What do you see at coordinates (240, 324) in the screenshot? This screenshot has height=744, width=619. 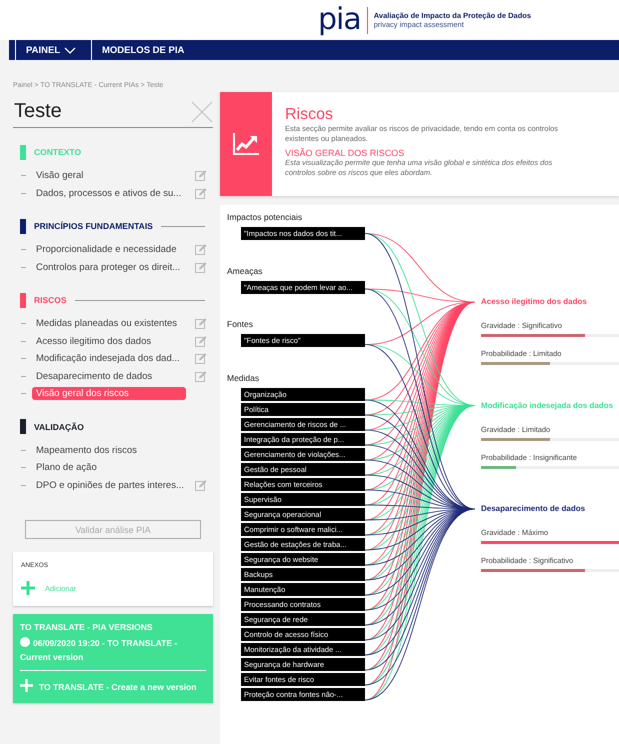 I see `group-heading: Fontes` at bounding box center [240, 324].